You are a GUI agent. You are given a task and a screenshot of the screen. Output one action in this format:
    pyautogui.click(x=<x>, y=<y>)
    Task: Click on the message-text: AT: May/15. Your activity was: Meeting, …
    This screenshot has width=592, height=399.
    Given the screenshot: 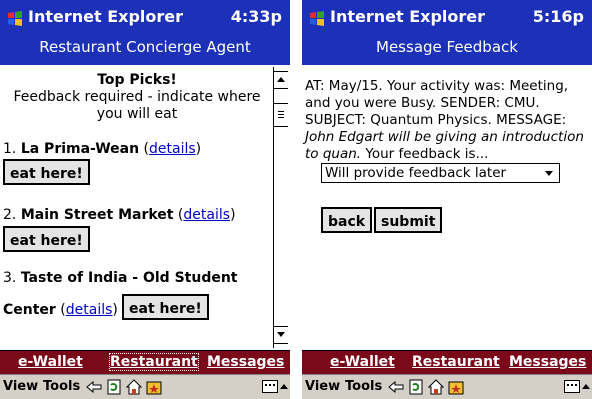 What is the action you would take?
    pyautogui.click(x=444, y=120)
    